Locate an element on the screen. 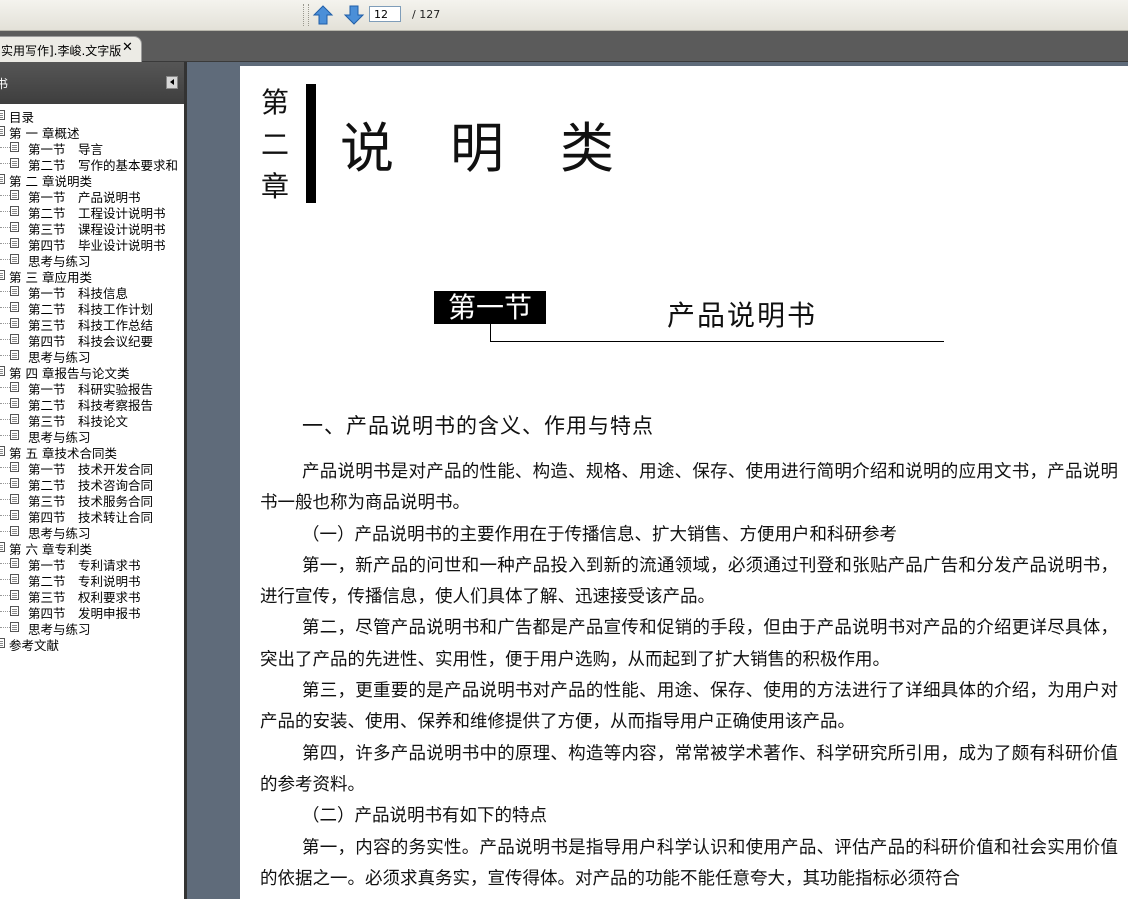 This screenshot has width=1128, height=899. bookmark-item: 第一节 产品说明书 is located at coordinates (92, 195).